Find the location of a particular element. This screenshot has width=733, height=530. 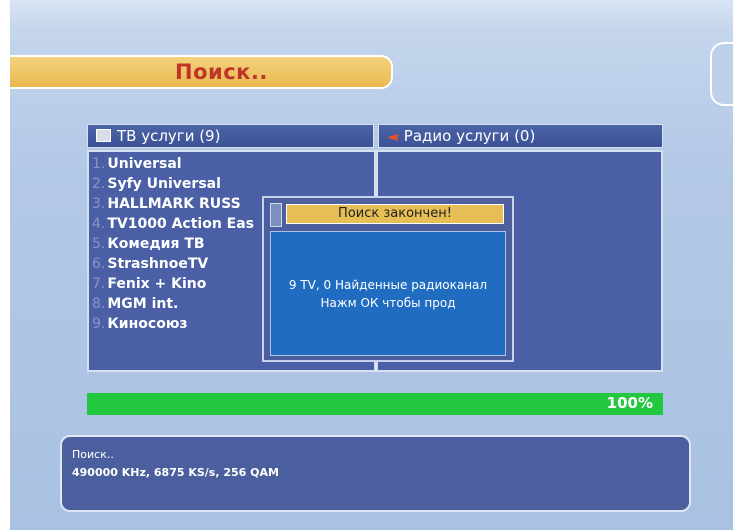

progress-label: 100% is located at coordinates (629, 403).